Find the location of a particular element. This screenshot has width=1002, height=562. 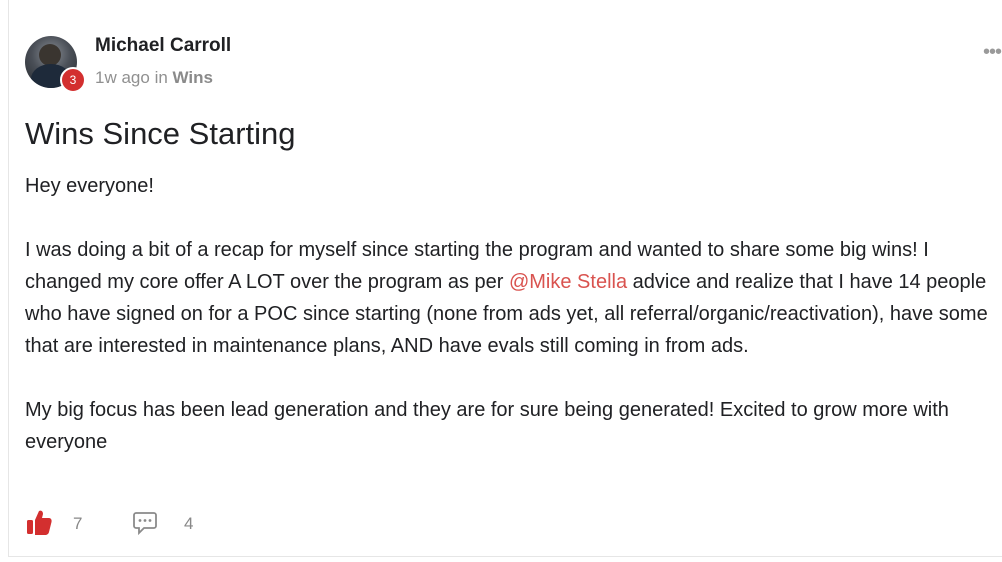

more-options-icon: ••• is located at coordinates (992, 52).